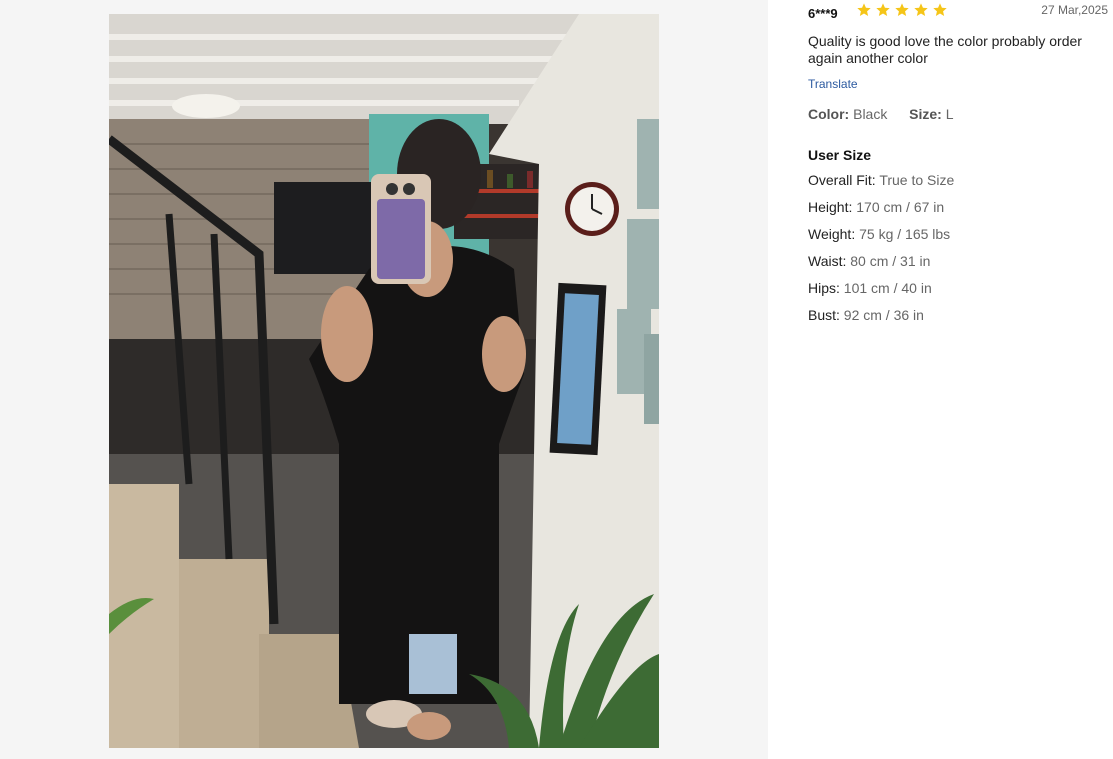 The image size is (1113, 759). I want to click on size-row-value: True to Size, so click(917, 180).